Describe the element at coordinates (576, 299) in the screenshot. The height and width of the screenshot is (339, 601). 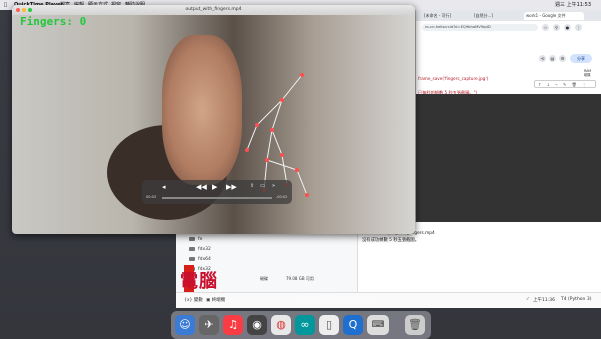
I see `runtime-label: T4 (Python 3)` at that location.